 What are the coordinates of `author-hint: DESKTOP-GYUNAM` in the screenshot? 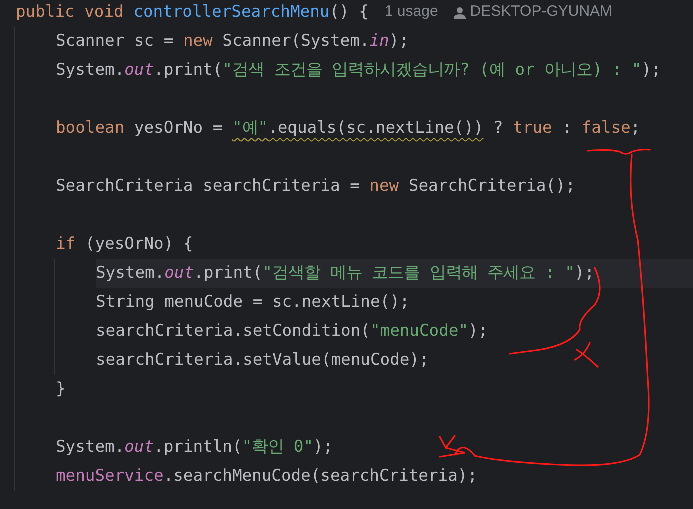 It's located at (541, 12).